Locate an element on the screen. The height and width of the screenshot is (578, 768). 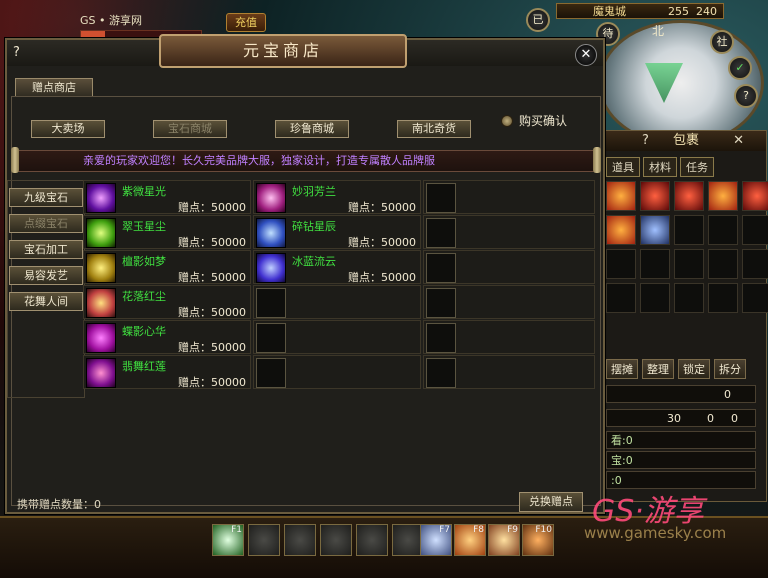
skill-slot: F9 is located at coordinates (504, 540).